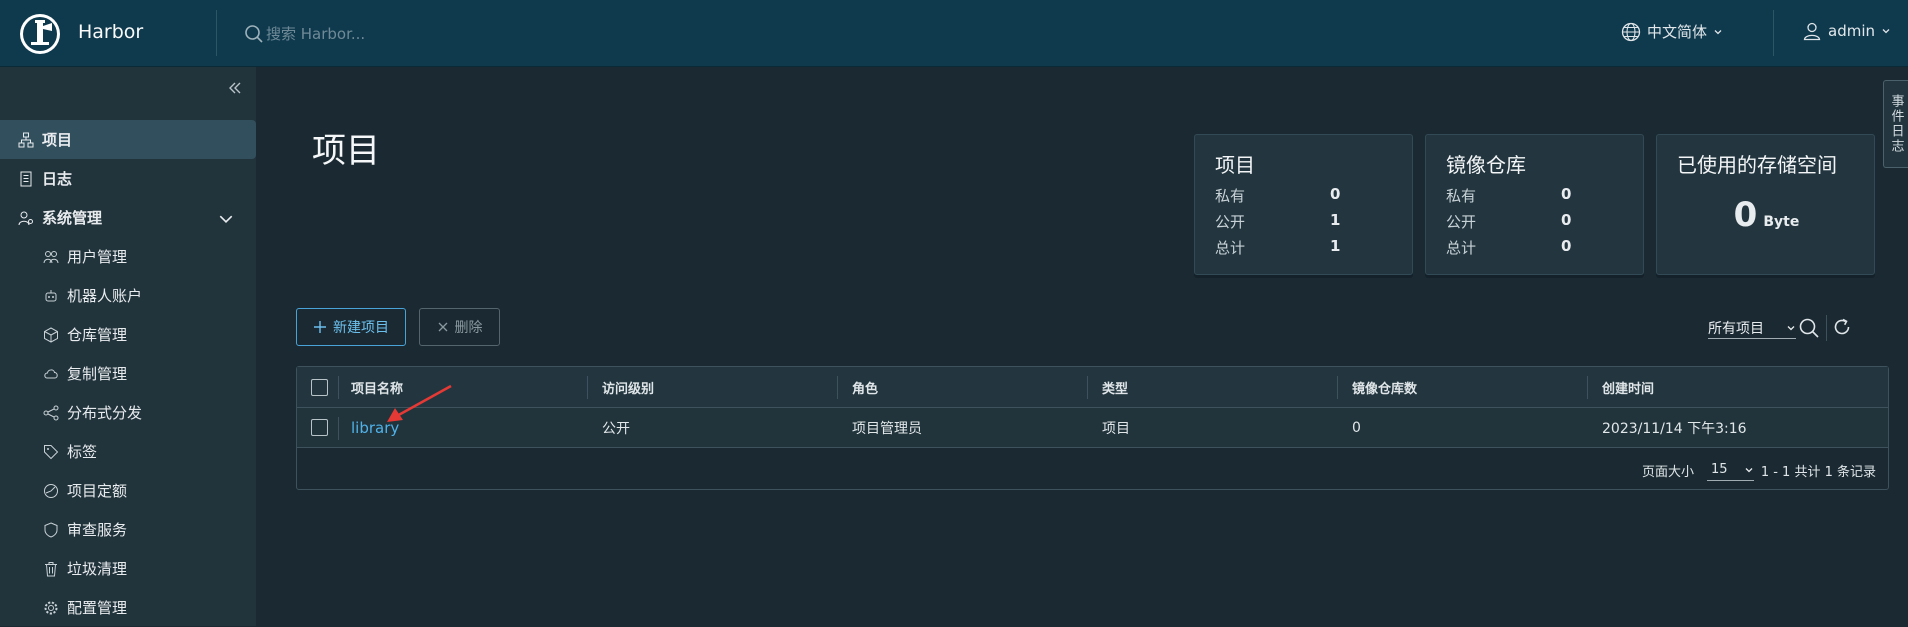  Describe the element at coordinates (320, 327) in the screenshot. I see `plus-icon` at that location.